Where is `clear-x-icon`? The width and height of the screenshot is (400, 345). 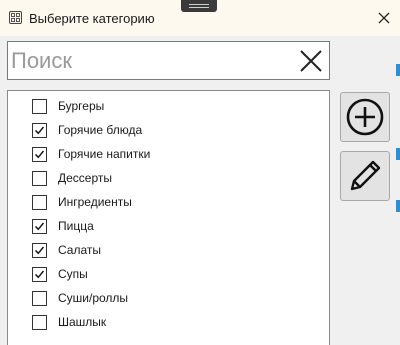
clear-x-icon is located at coordinates (311, 61).